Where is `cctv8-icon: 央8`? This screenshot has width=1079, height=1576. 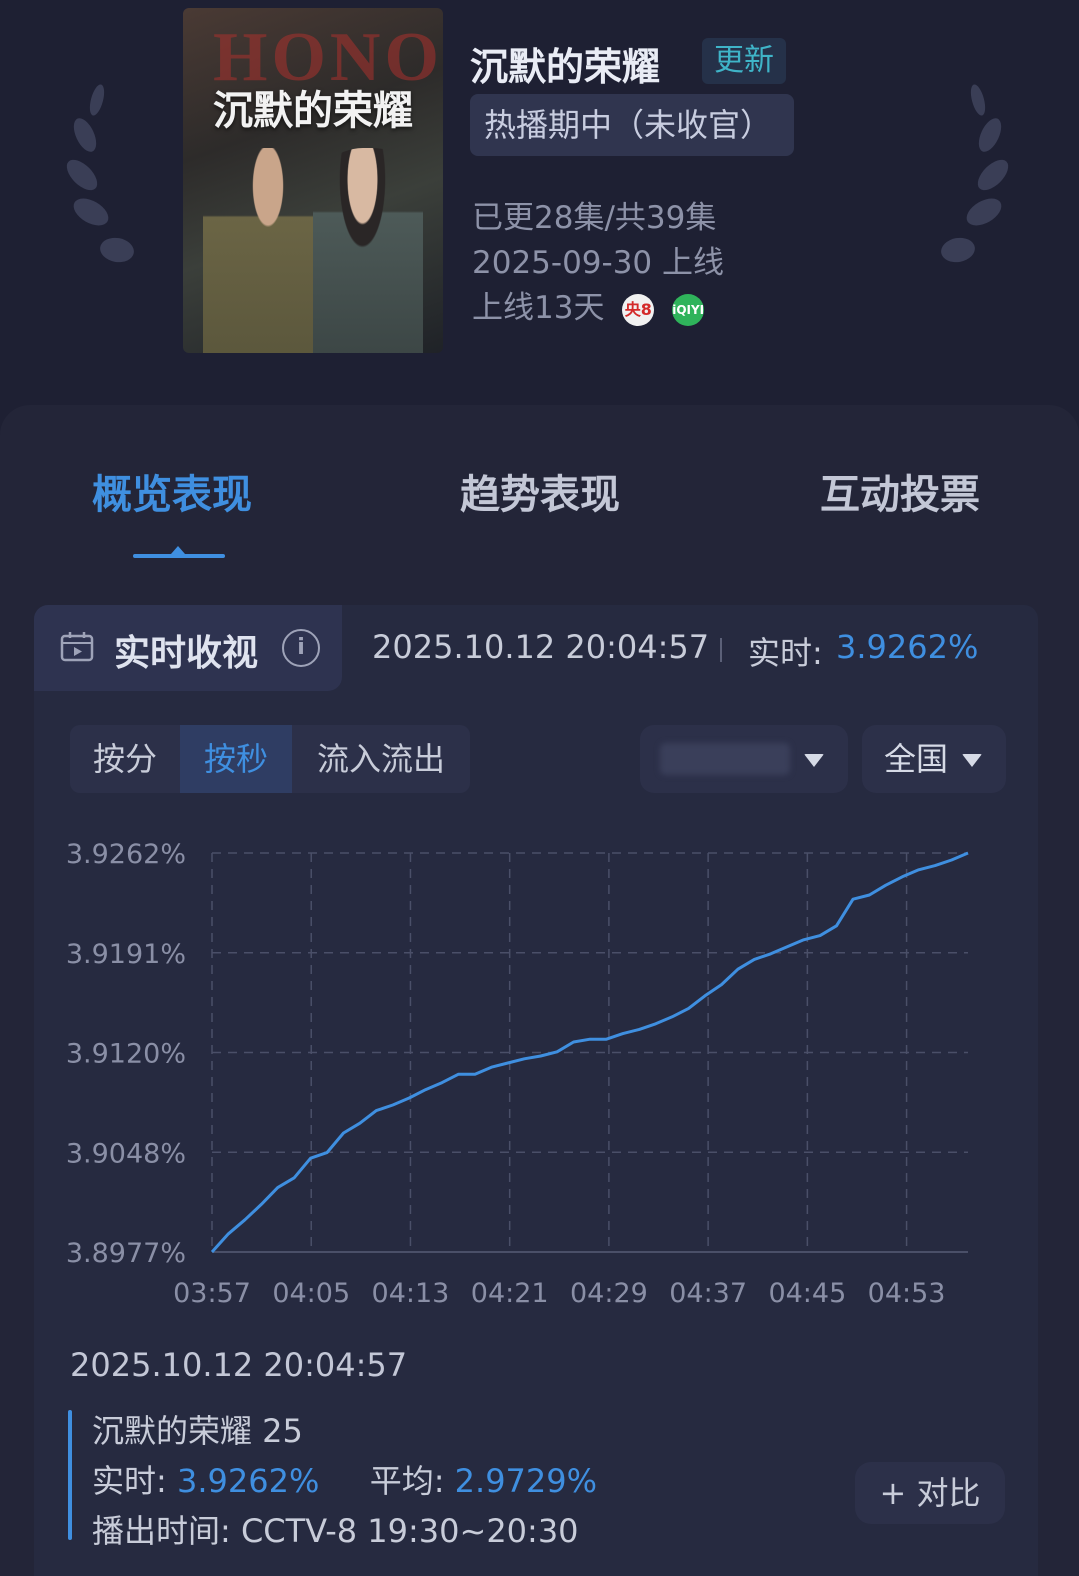 cctv8-icon: 央8 is located at coordinates (638, 309).